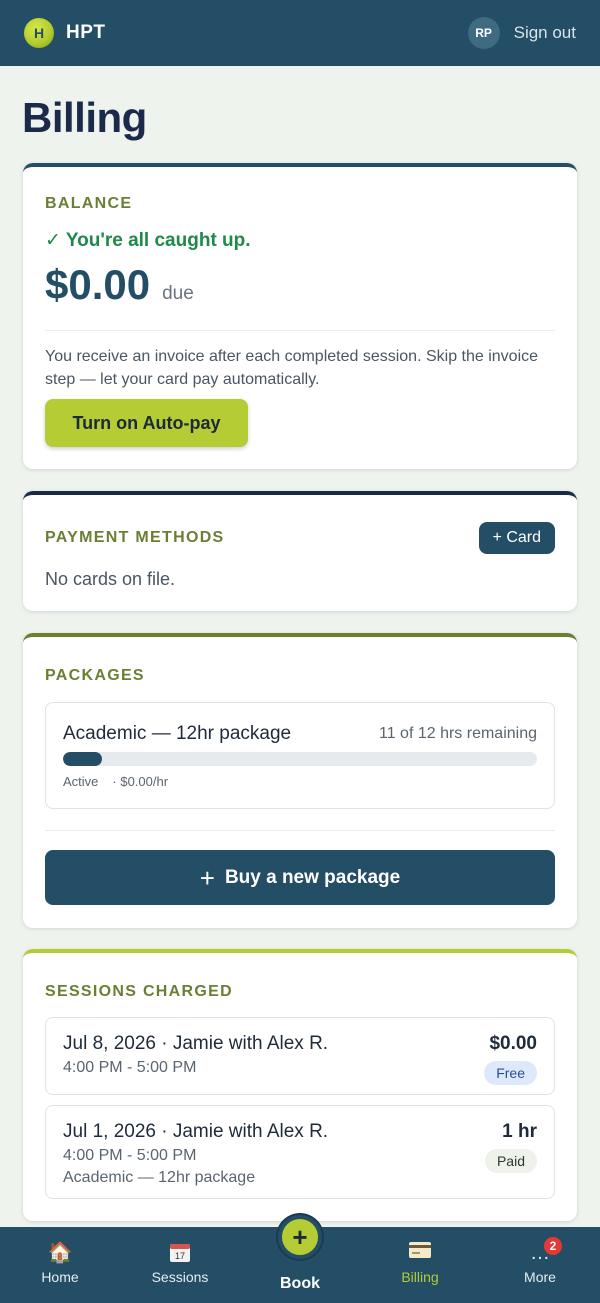 The image size is (600, 1303). What do you see at coordinates (60, 1265) in the screenshot?
I see `nav-home: 🏠 Home` at bounding box center [60, 1265].